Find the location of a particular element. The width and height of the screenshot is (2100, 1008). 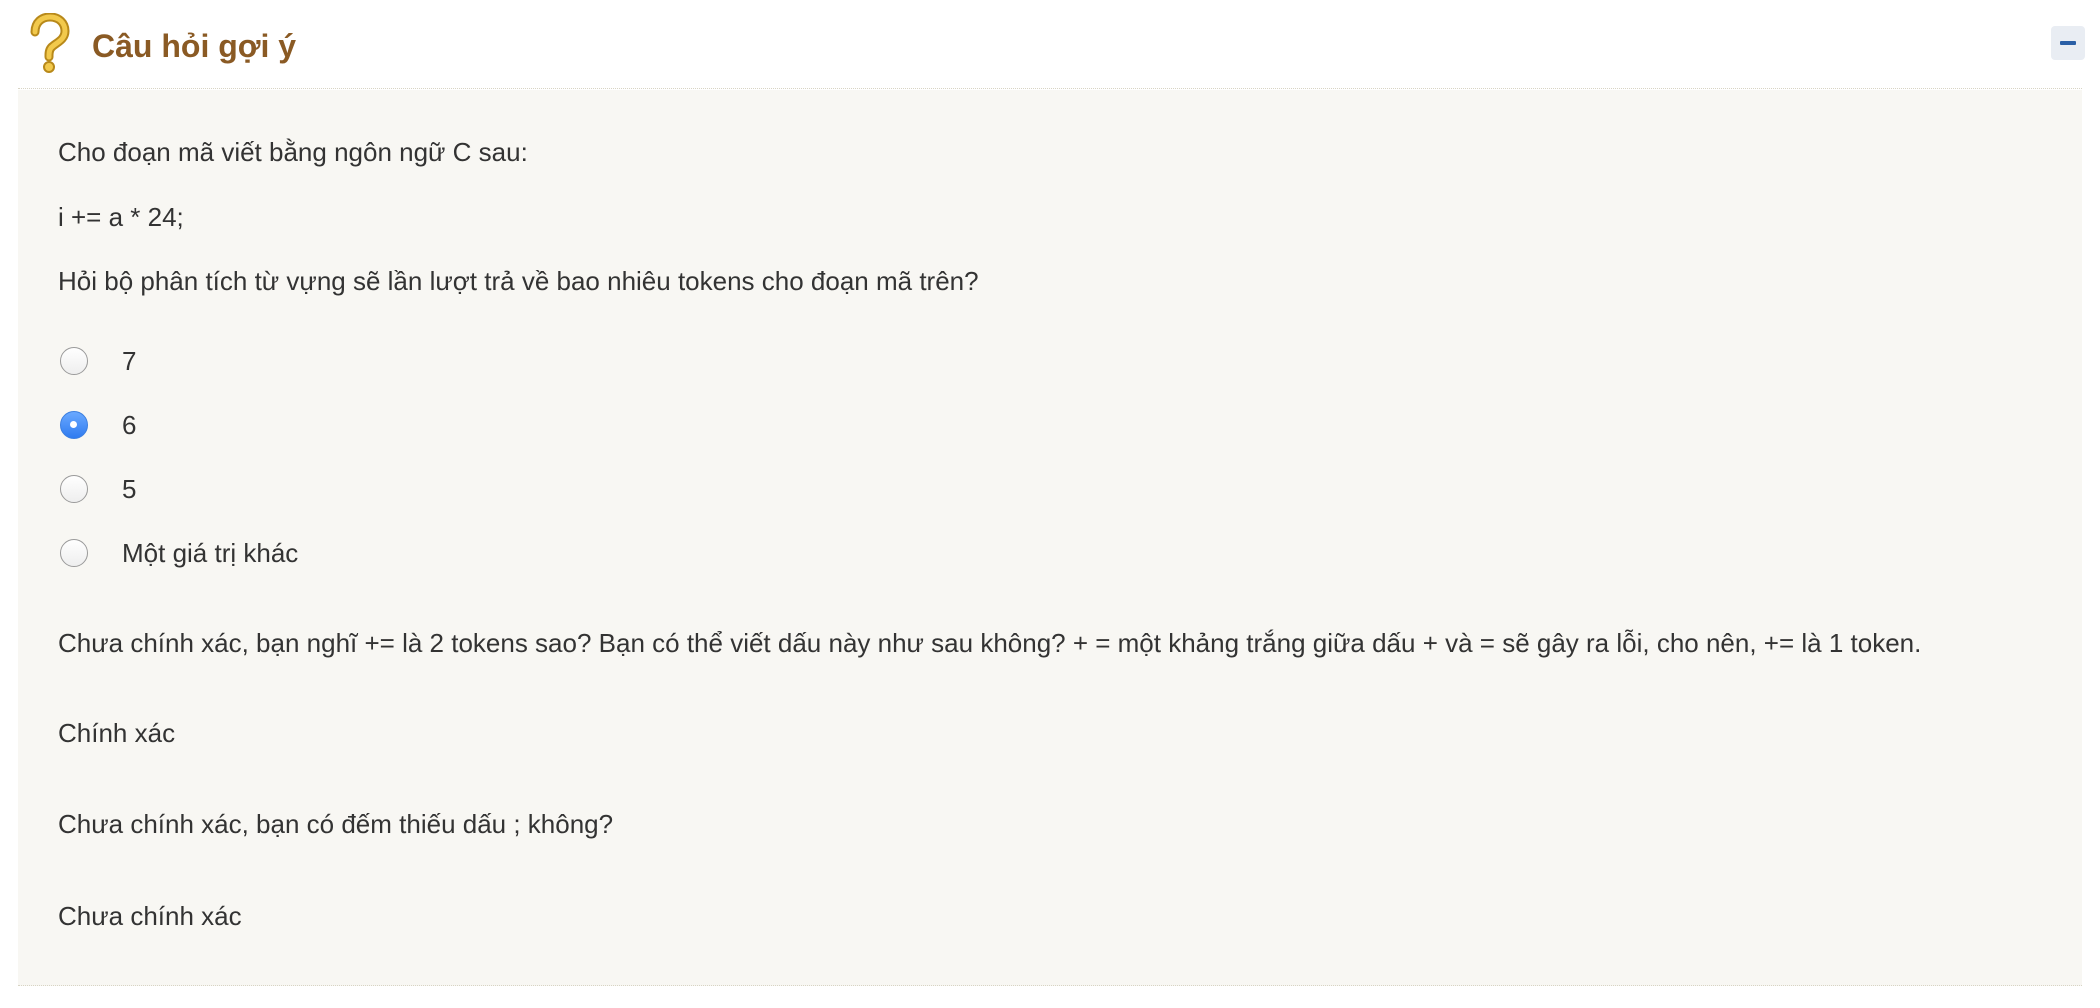

option-5: 5 is located at coordinates (458, 490).